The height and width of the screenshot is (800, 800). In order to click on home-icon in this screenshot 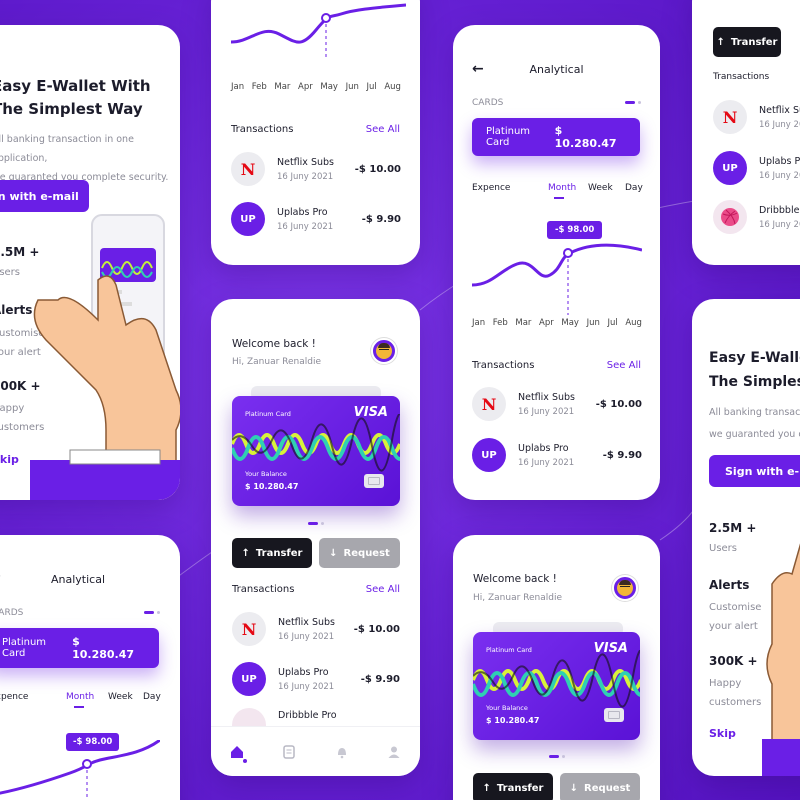, I will do `click(237, 752)`.